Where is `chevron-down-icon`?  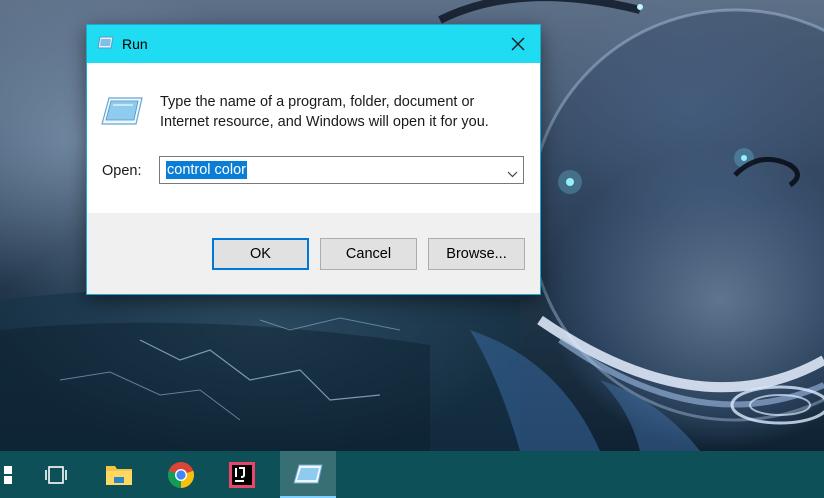 chevron-down-icon is located at coordinates (512, 174).